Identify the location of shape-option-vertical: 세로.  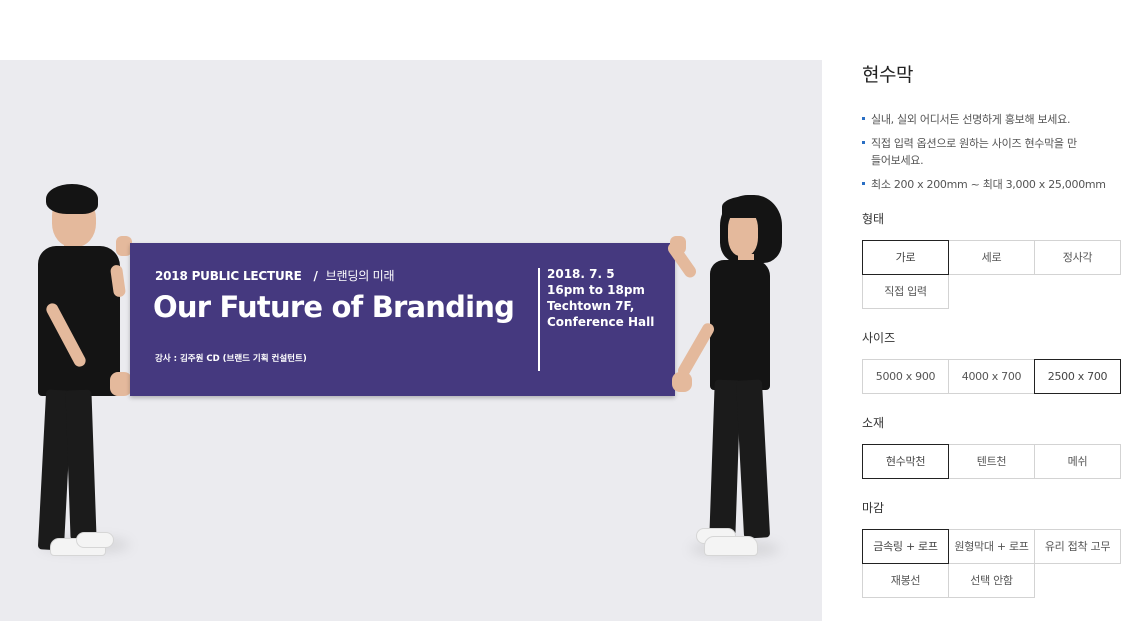
(991, 257).